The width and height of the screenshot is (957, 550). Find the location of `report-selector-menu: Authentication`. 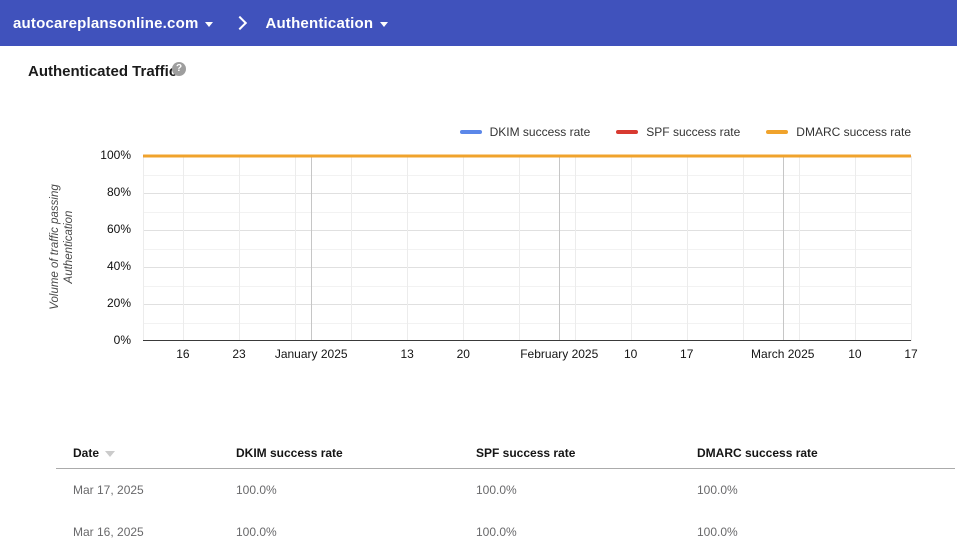

report-selector-menu: Authentication is located at coordinates (327, 23).